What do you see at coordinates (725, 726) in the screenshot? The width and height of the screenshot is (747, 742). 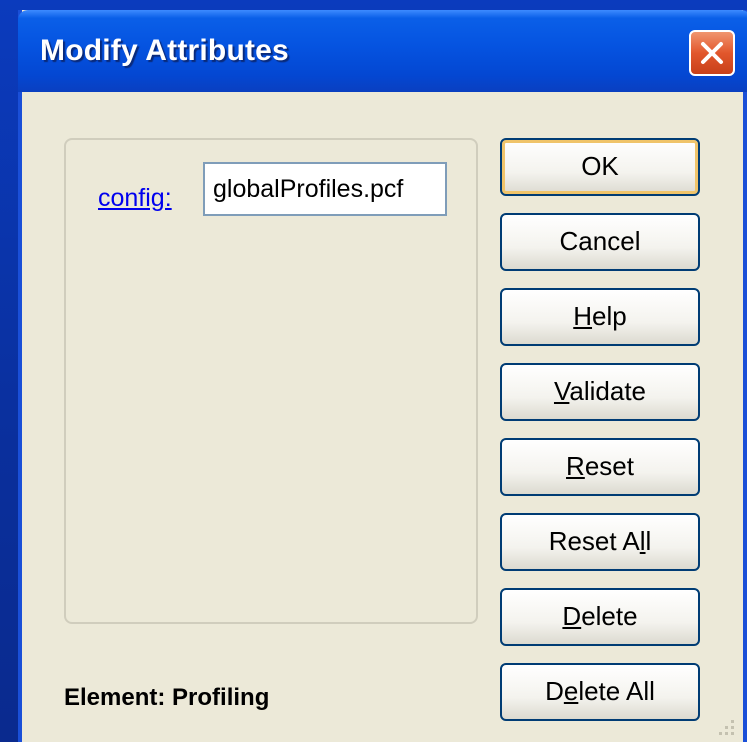 I see `resize-grip-icon` at bounding box center [725, 726].